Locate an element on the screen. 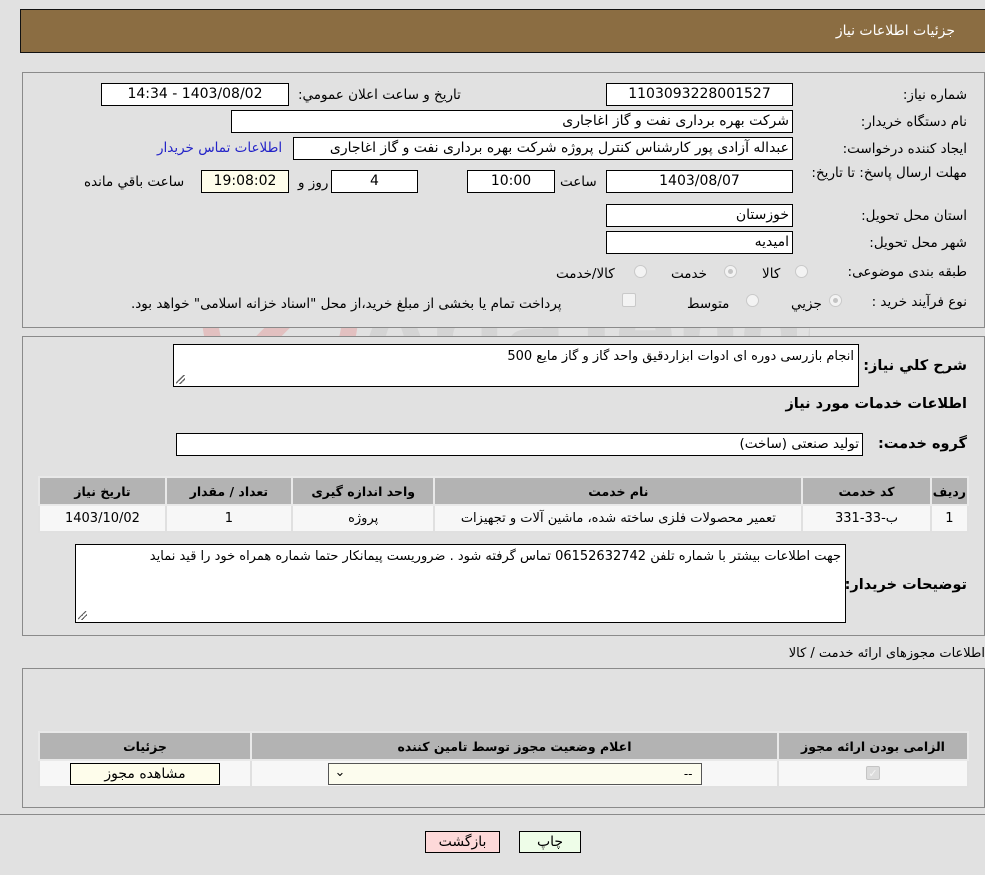 Image resolution: width=985 pixels, height=875 pixels. col-row-number: ردیف is located at coordinates (949, 491).